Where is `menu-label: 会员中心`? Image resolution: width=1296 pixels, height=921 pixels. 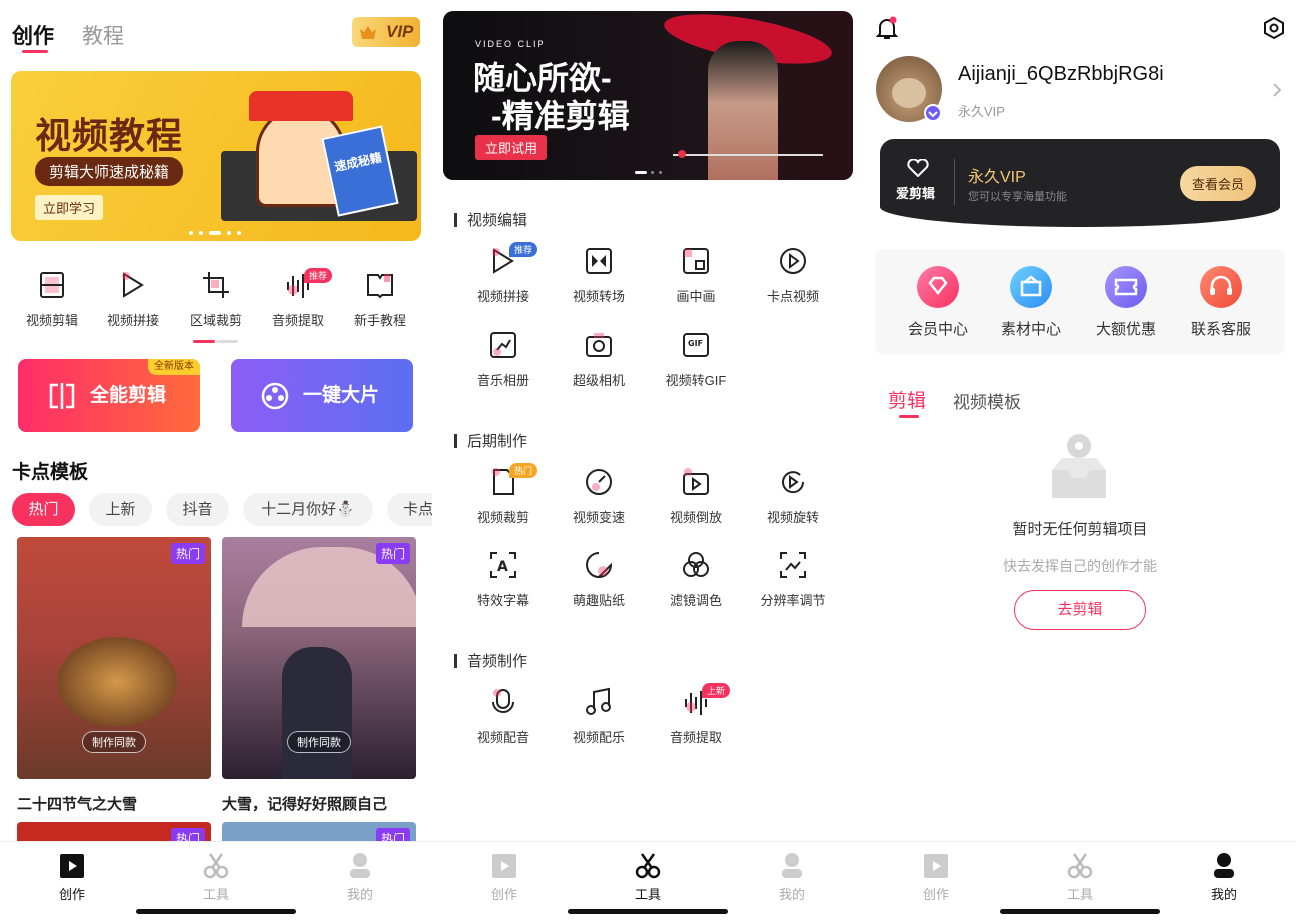 menu-label: 会员中心 is located at coordinates (937, 329).